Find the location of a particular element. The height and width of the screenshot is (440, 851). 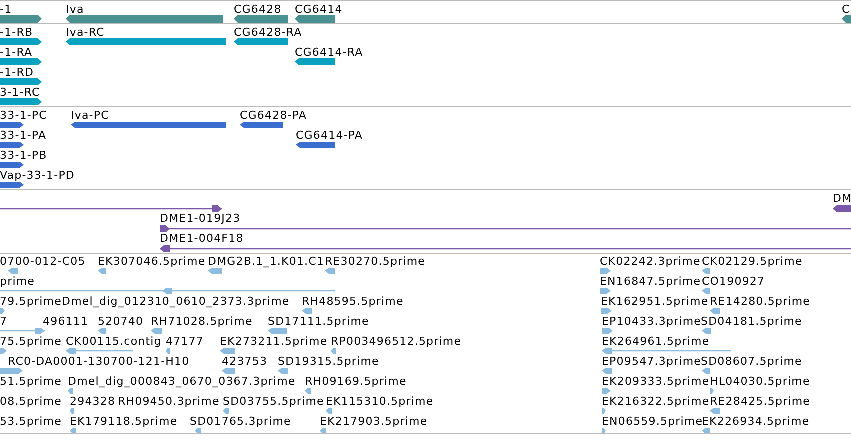

gene-label: CG6414 is located at coordinates (319, 9).